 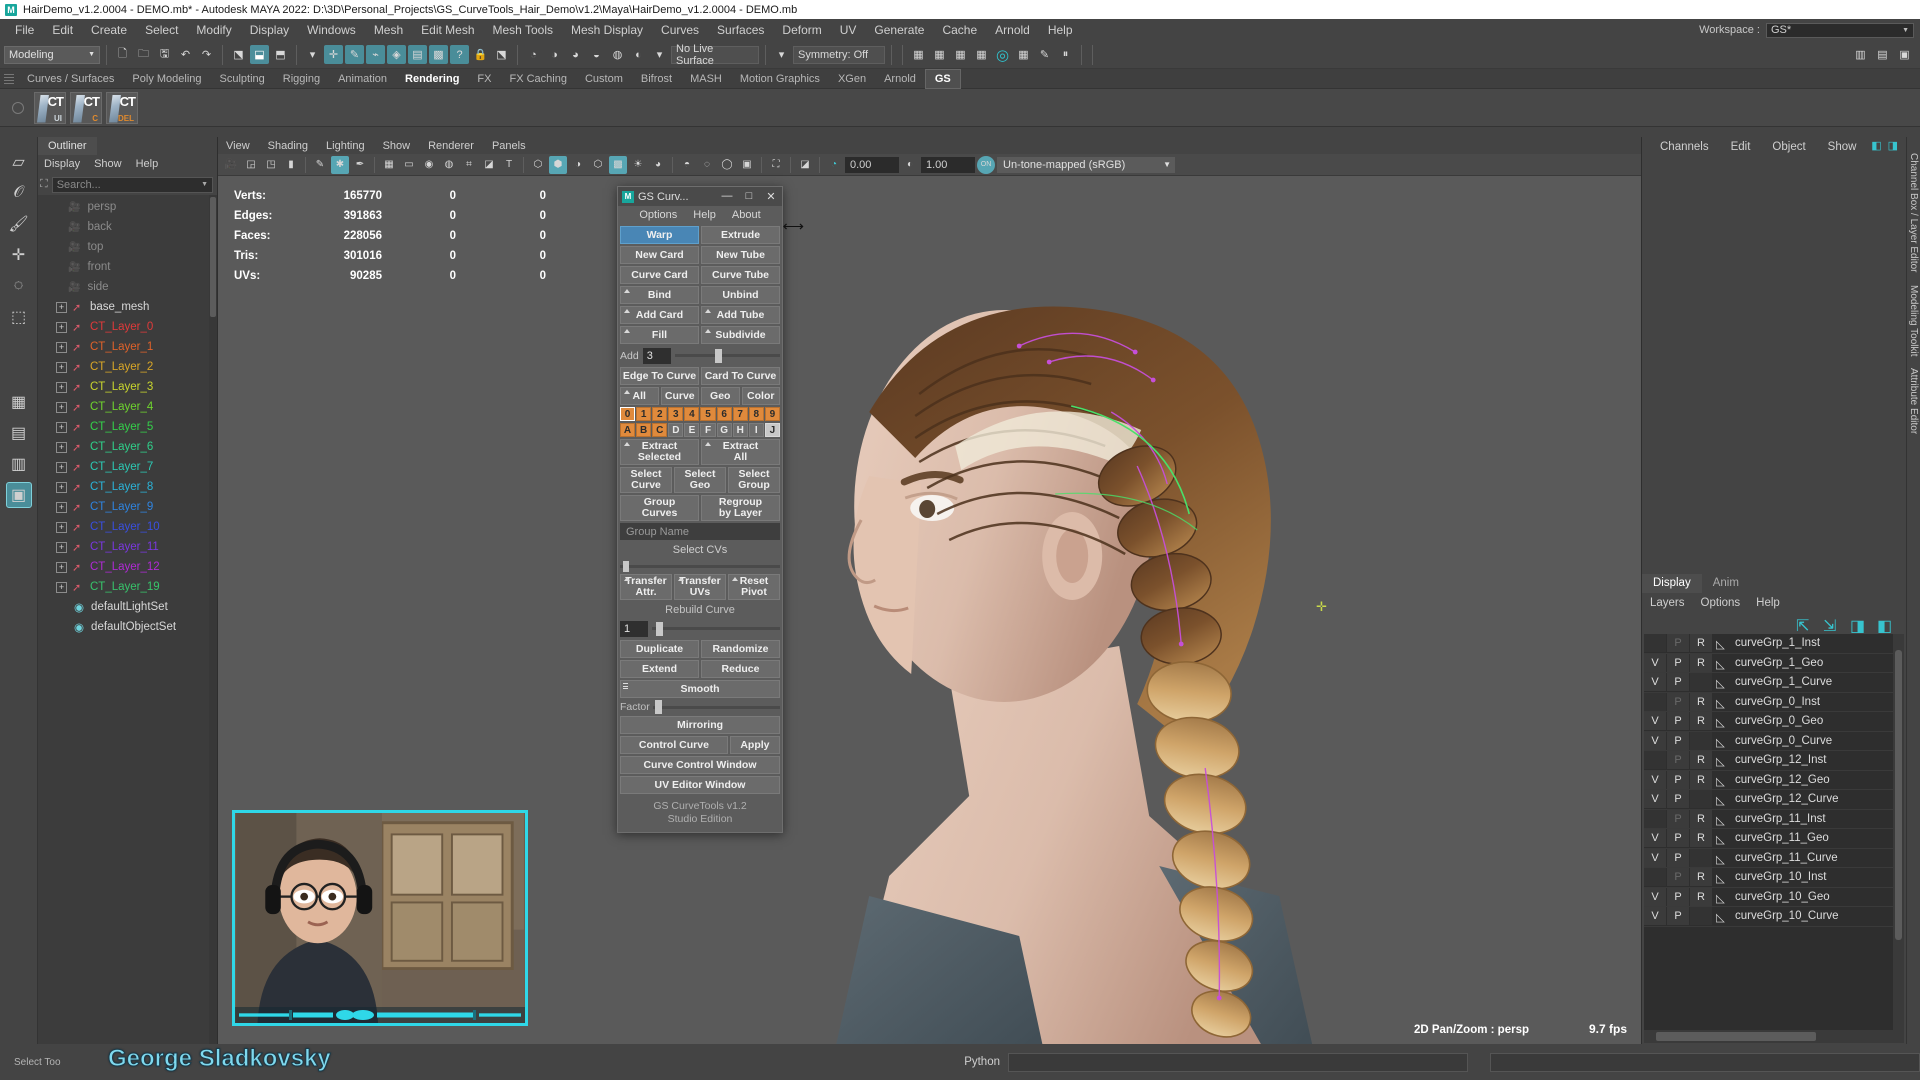 I want to click on vertical-tab-channel-box-layer-editor: Channel Box / Layer Editor, so click(x=1913, y=213).